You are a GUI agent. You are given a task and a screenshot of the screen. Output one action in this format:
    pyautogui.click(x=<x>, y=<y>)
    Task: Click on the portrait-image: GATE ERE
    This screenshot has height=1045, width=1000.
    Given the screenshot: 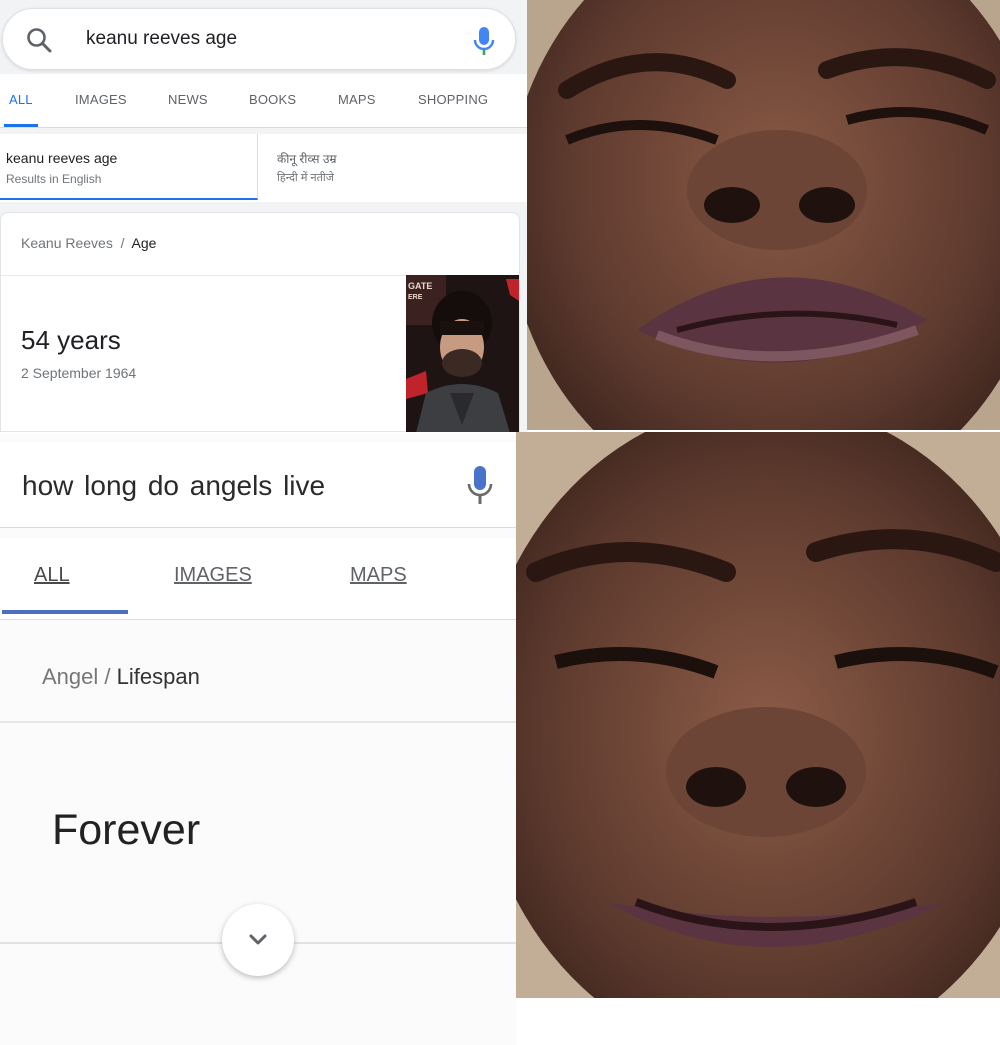 What is the action you would take?
    pyautogui.click(x=462, y=353)
    